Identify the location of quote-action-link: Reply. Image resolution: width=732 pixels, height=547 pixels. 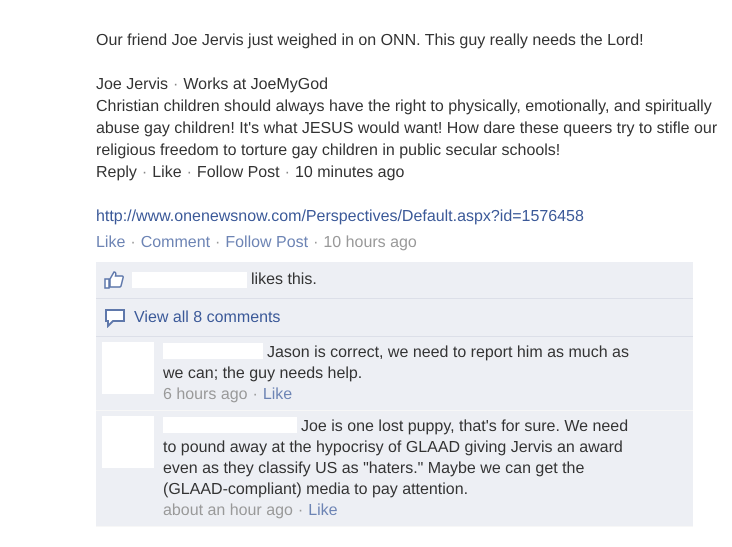
(116, 173).